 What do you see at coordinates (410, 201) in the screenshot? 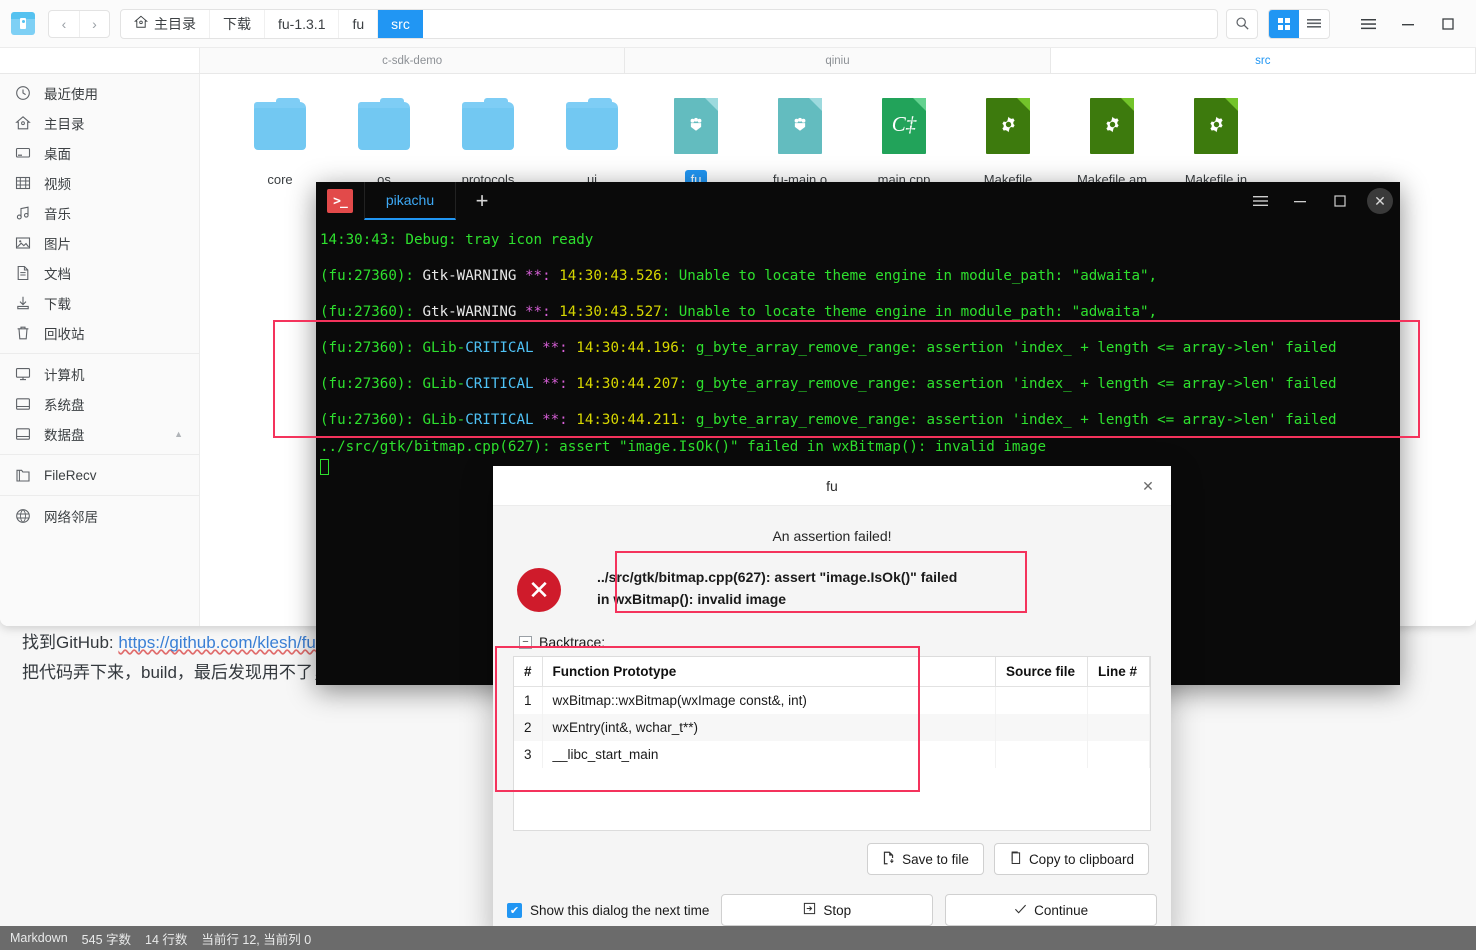
I see `terminal-tab-pikachu: pikachu` at bounding box center [410, 201].